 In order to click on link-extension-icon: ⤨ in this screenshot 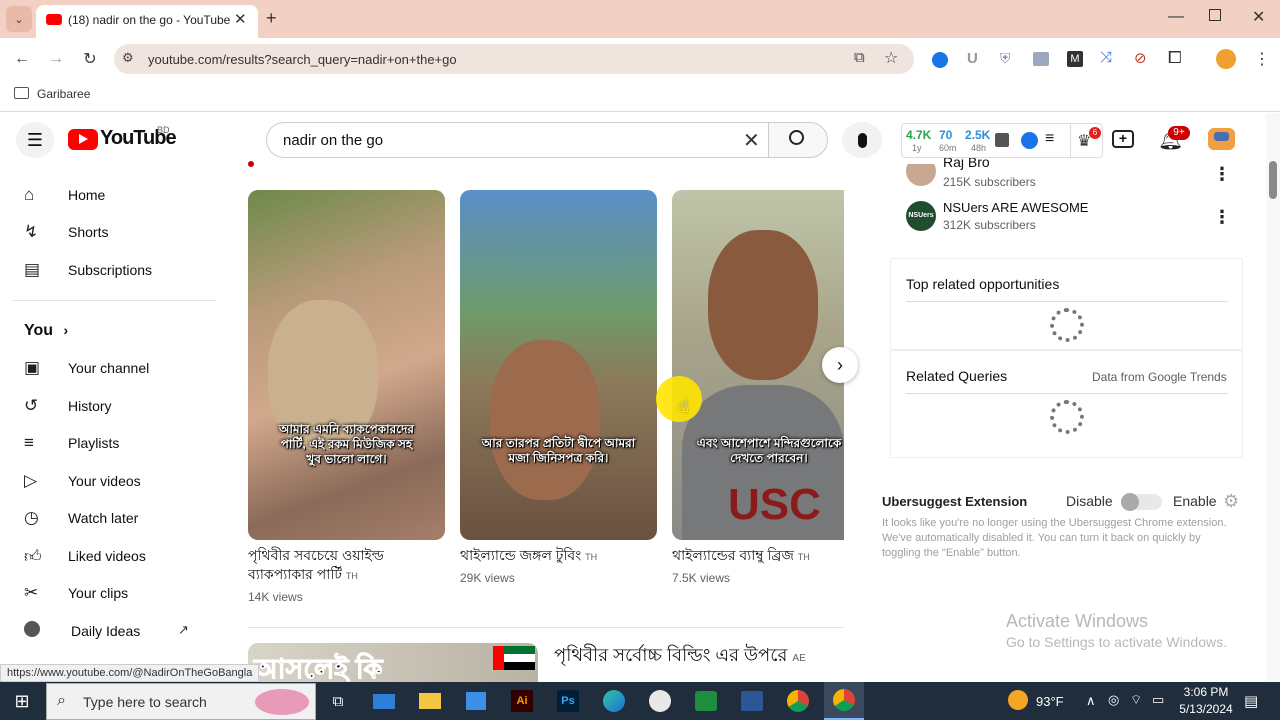, I will do `click(1106, 57)`.